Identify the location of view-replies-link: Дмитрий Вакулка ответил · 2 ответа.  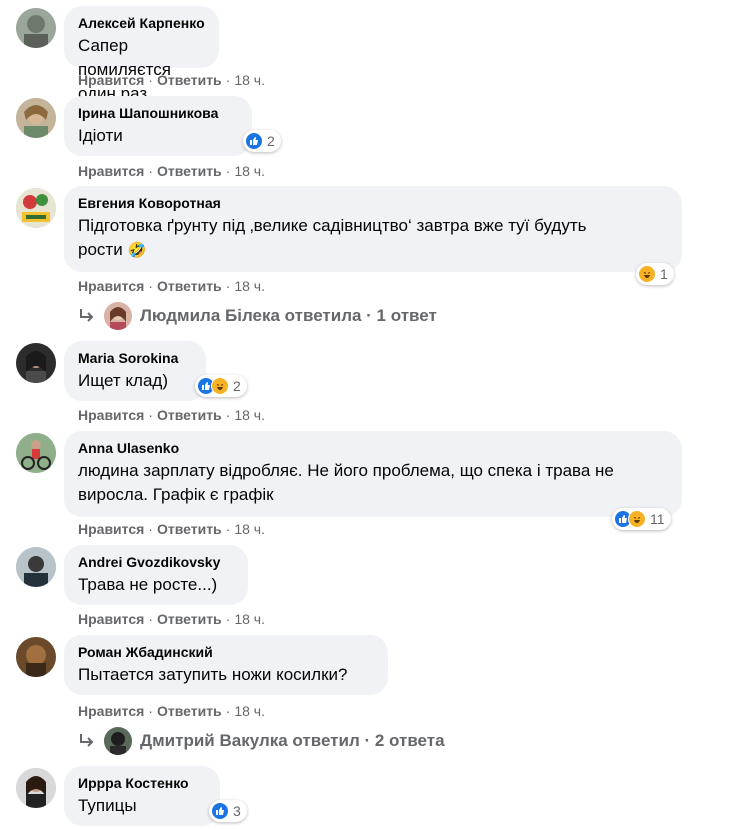
(261, 741).